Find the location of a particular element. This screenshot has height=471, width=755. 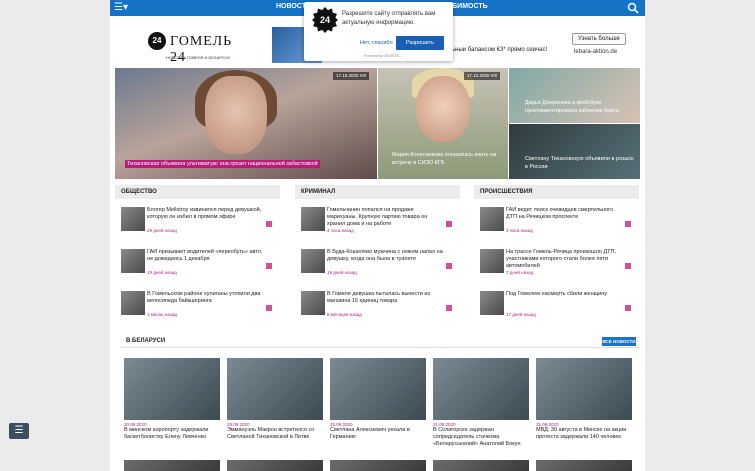

column-heading: КРИМИНАЛ is located at coordinates (377, 192).